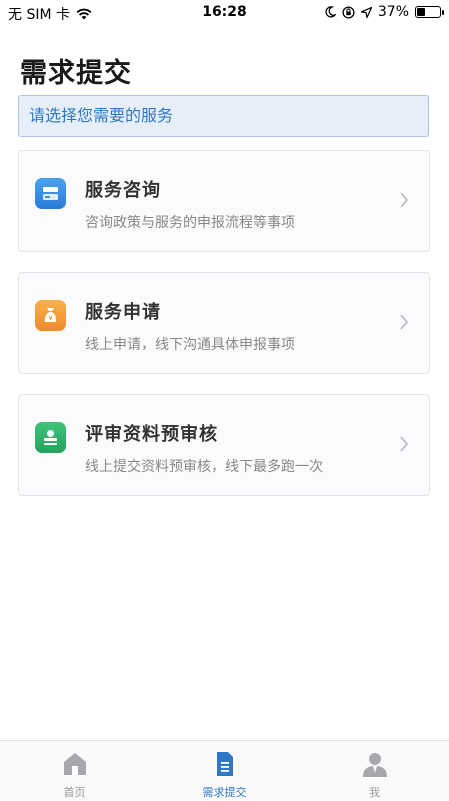 This screenshot has width=449, height=801. What do you see at coordinates (348, 12) in the screenshot?
I see `rotation-lock-icon` at bounding box center [348, 12].